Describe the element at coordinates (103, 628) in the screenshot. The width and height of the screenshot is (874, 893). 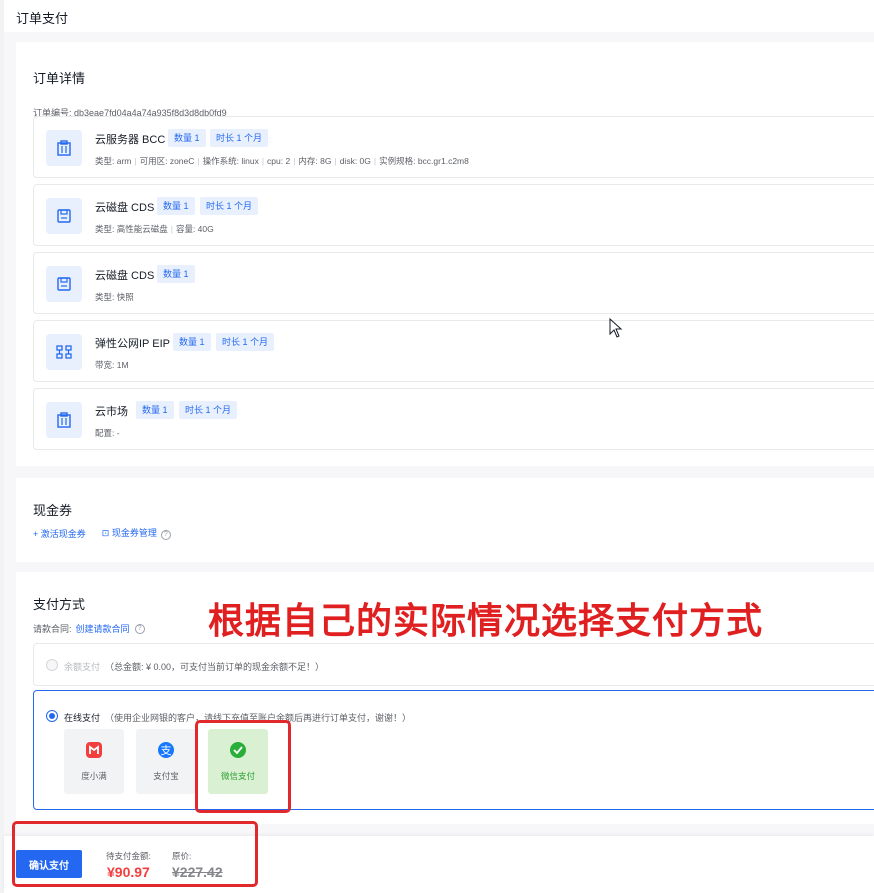
I see `create-contract-link: 创建请款合同` at that location.